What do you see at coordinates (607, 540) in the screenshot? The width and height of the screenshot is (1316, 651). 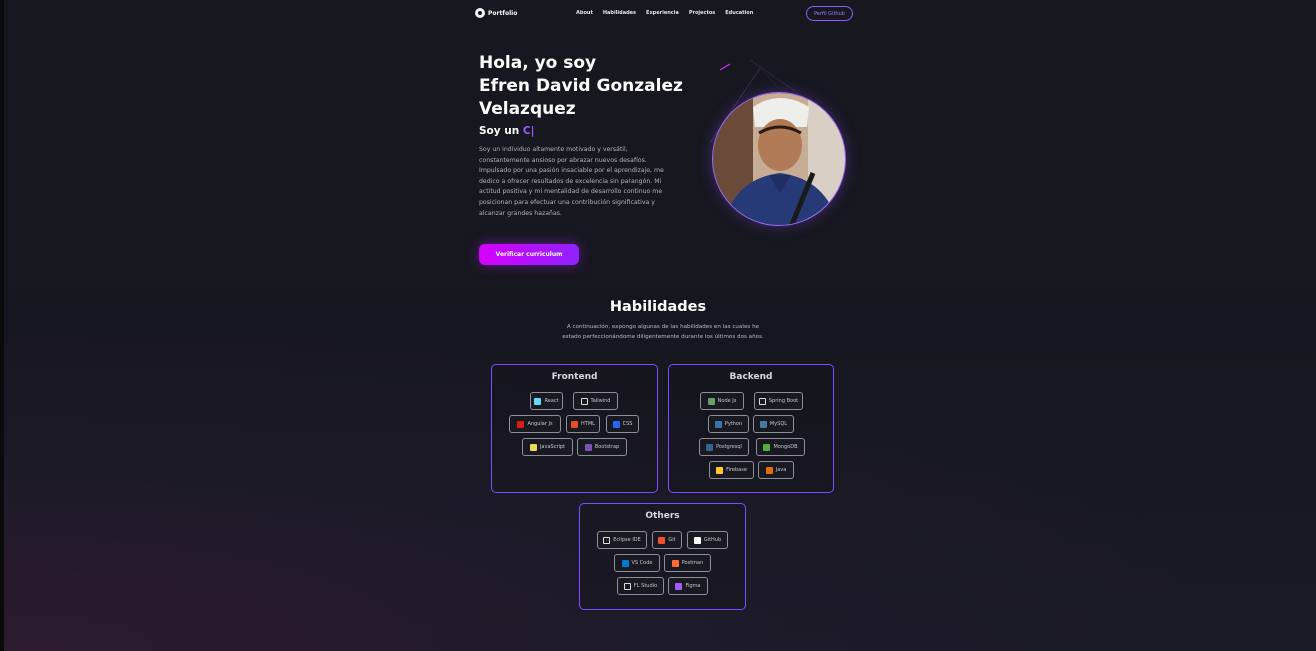 I see `eclipse-icon` at bounding box center [607, 540].